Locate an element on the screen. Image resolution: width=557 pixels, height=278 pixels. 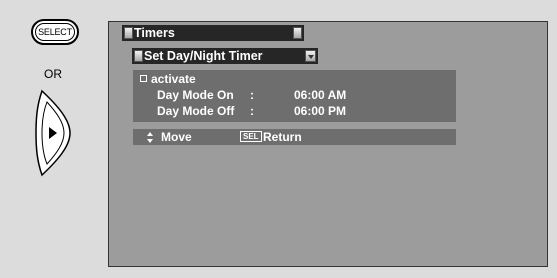
day-mode-off-value: 06:00 PM is located at coordinates (320, 111).